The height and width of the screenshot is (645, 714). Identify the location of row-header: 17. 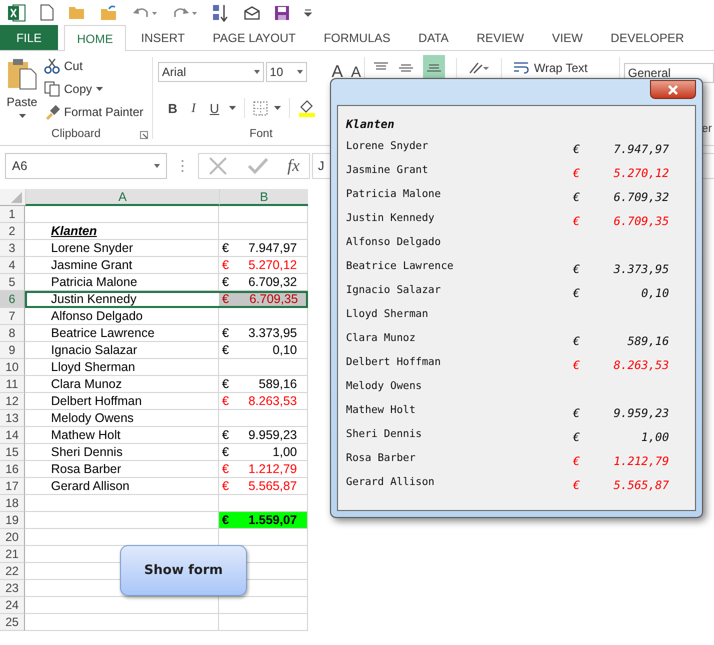
(12, 486).